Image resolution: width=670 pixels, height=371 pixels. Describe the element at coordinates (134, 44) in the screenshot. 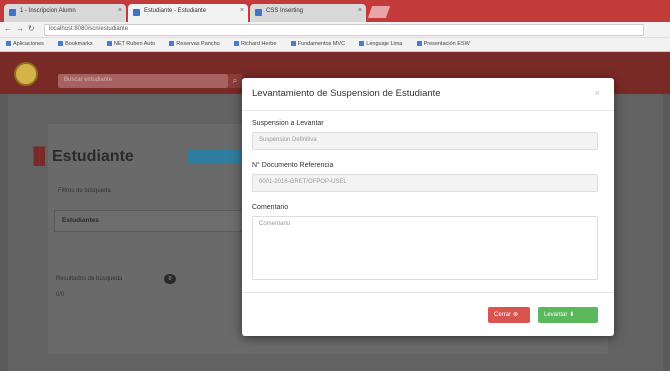

I see `bookmark-label: NET Ruben Auto` at that location.